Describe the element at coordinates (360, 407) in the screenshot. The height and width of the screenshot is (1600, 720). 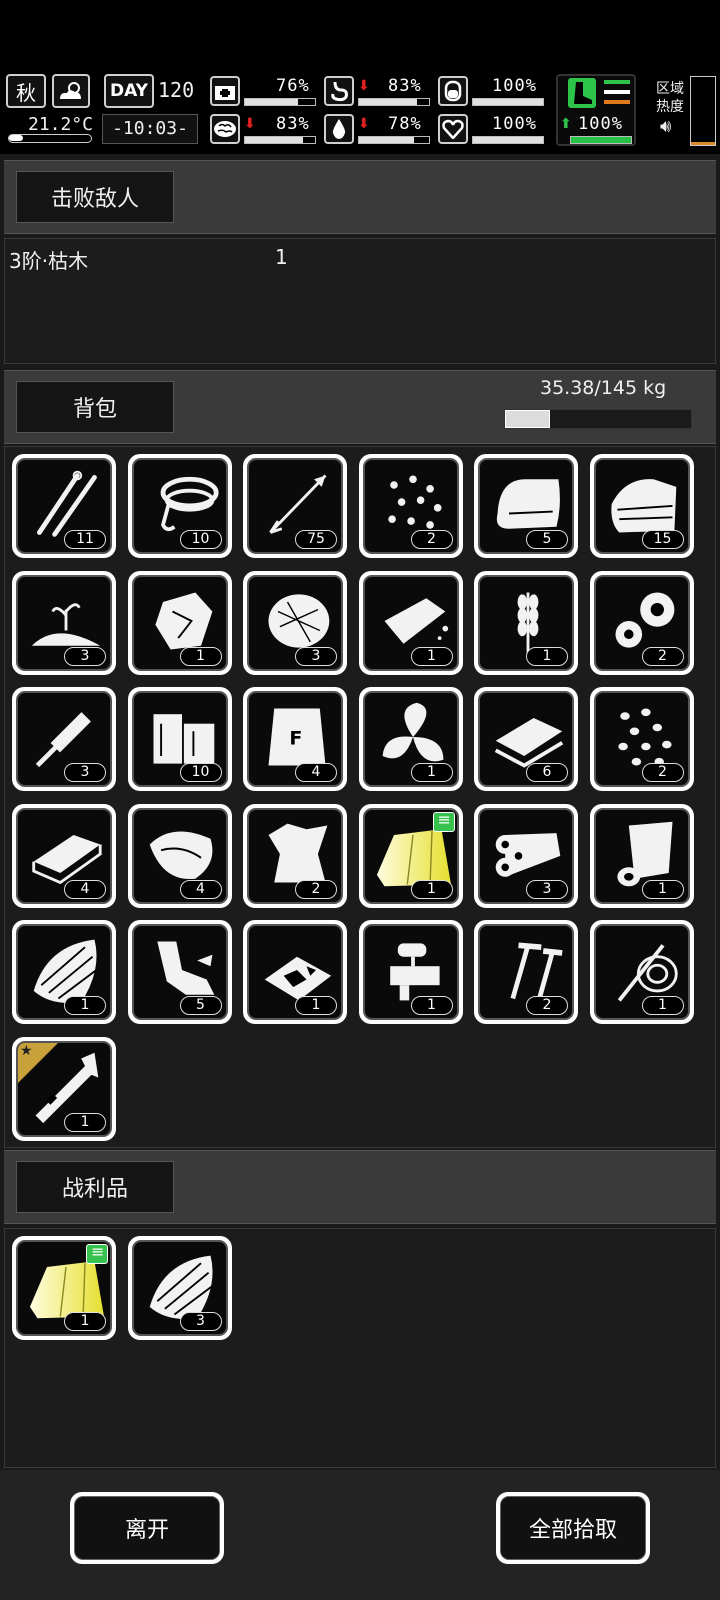
I see `backpack-header: 背包 35.38/145 kg` at that location.